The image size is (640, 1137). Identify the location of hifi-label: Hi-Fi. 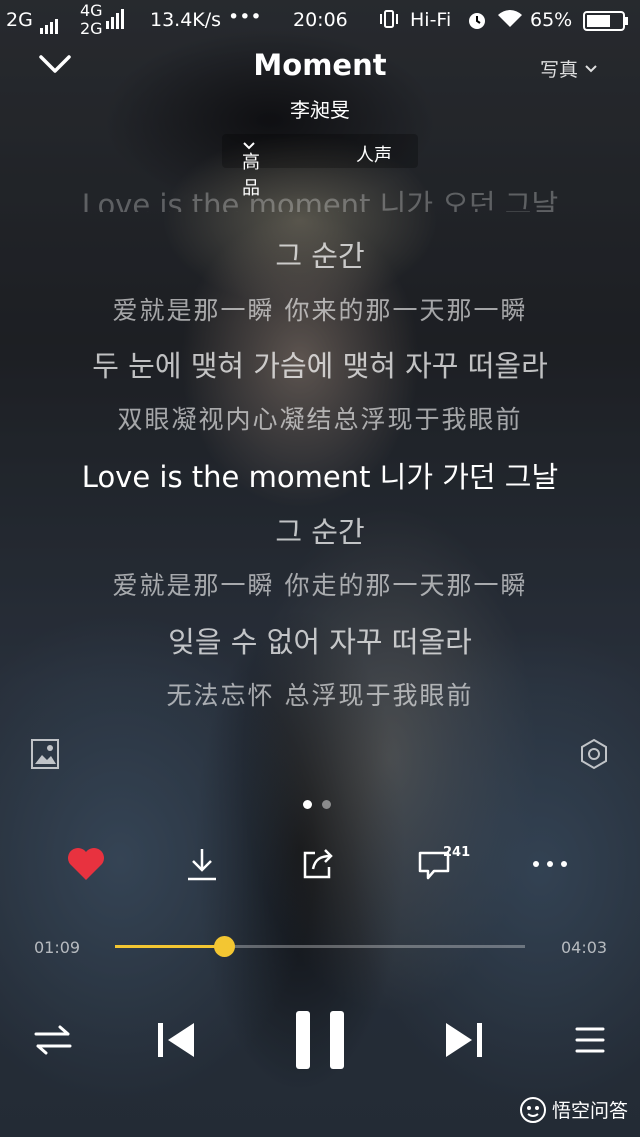
(431, 20).